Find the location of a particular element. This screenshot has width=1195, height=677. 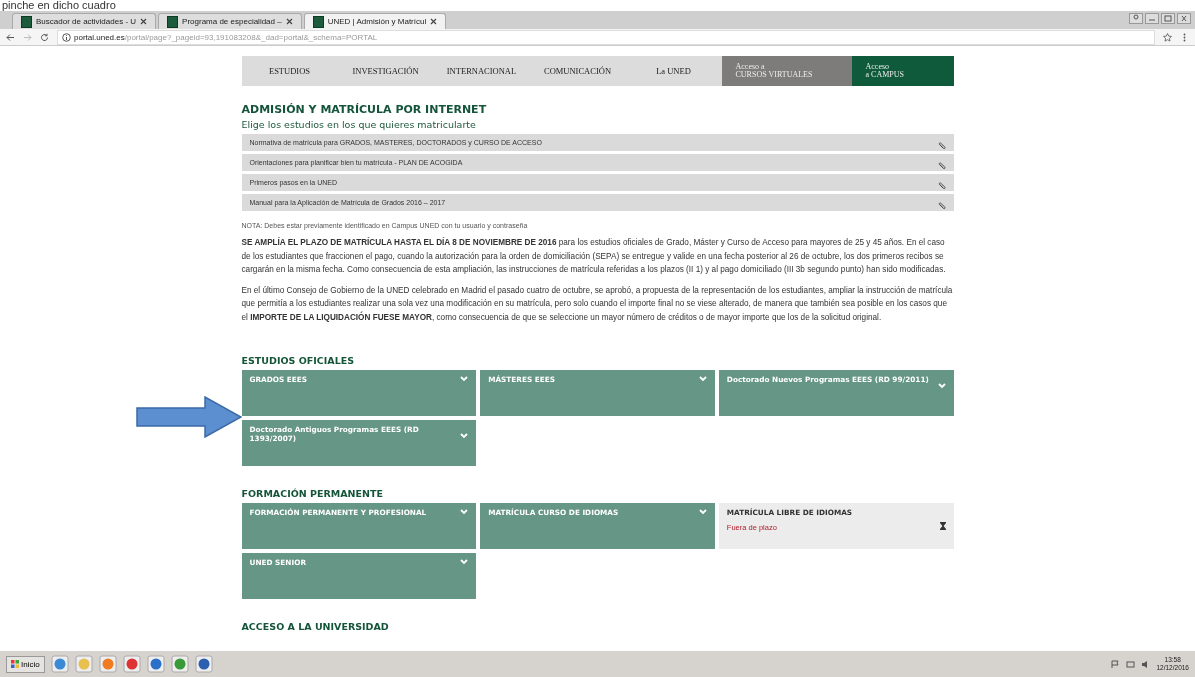

menu-link: COMUNICACIÓN is located at coordinates (577, 71).